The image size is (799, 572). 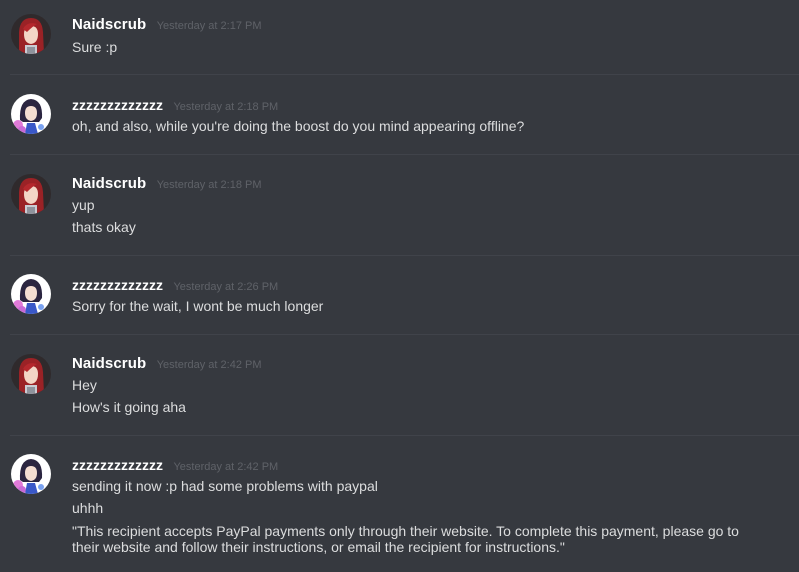 I want to click on message-text: yup, so click(x=83, y=205).